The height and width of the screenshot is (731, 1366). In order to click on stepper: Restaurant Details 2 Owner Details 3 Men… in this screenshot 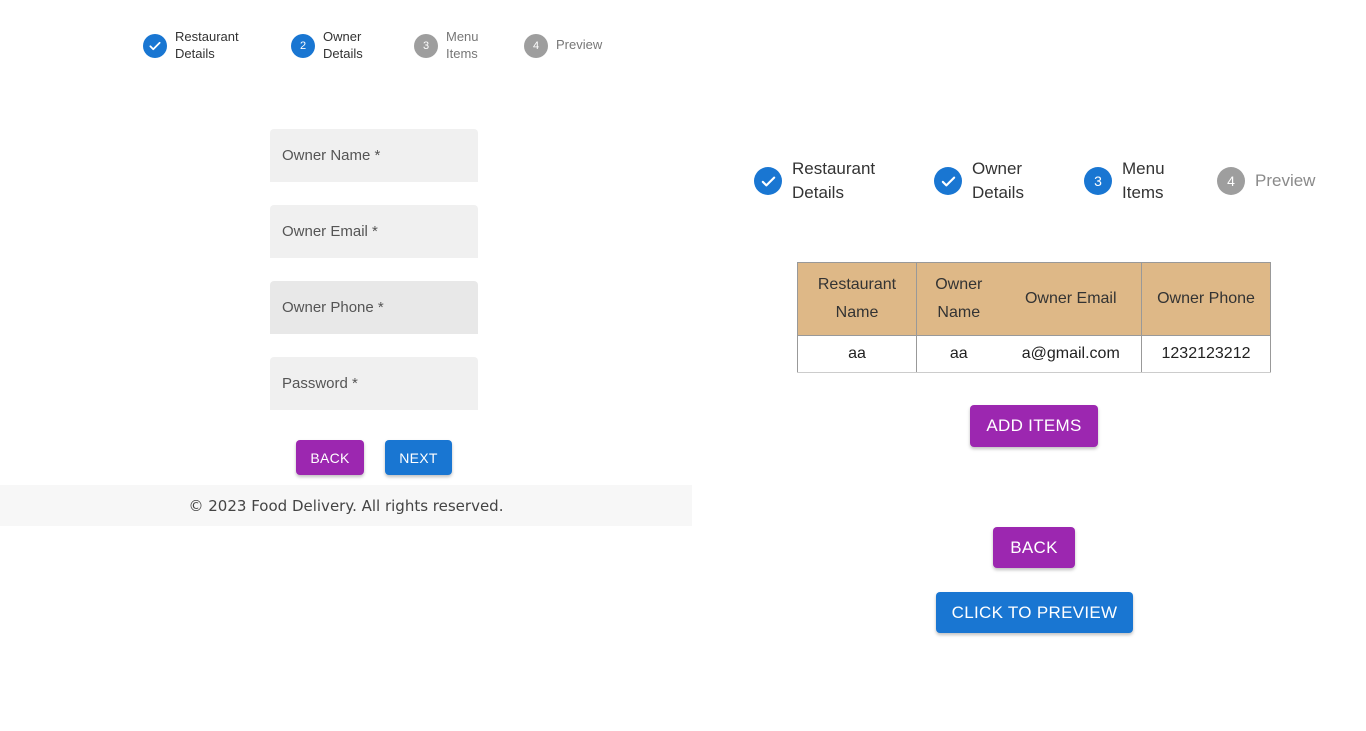, I will do `click(372, 46)`.